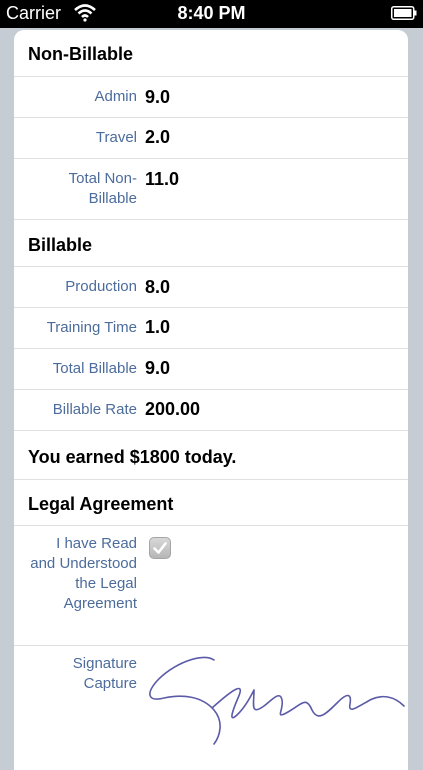  Describe the element at coordinates (132, 457) in the screenshot. I see `earned-summary: You earned $1800 today.` at that location.